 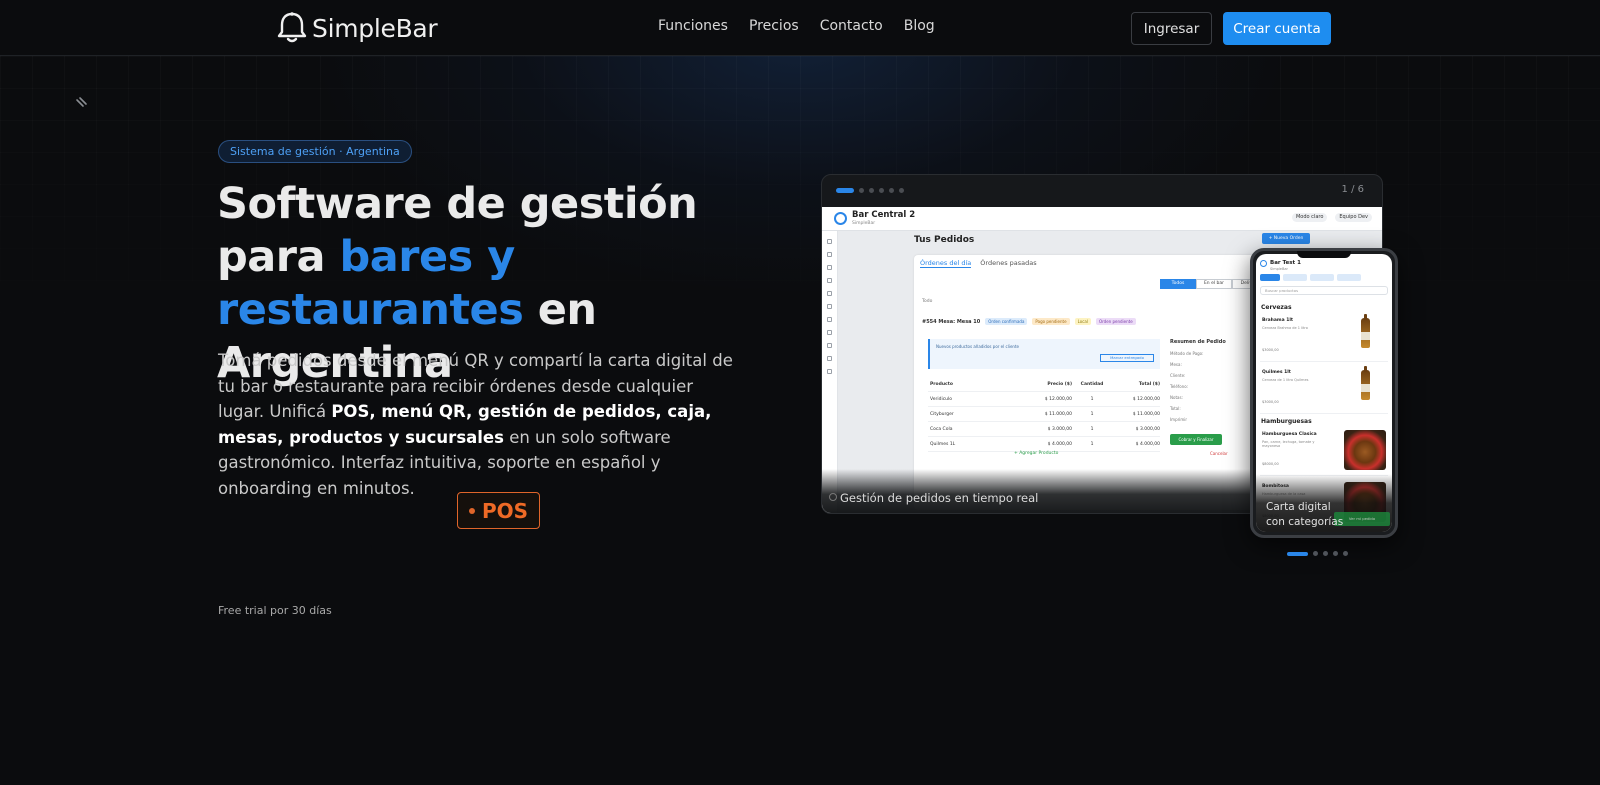 I want to click on mode-toggle: Modo claro, so click(x=1309, y=217).